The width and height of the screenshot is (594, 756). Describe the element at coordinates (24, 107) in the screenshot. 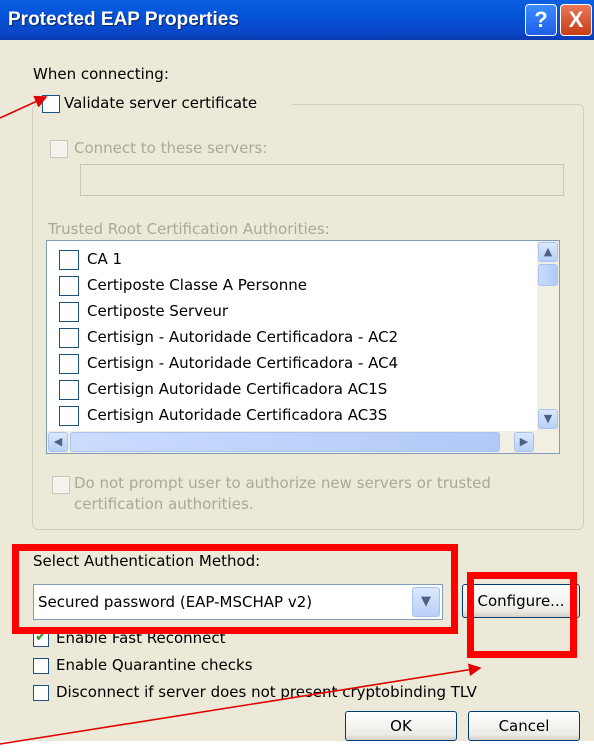

I see `annotation-arrow-validate` at that location.